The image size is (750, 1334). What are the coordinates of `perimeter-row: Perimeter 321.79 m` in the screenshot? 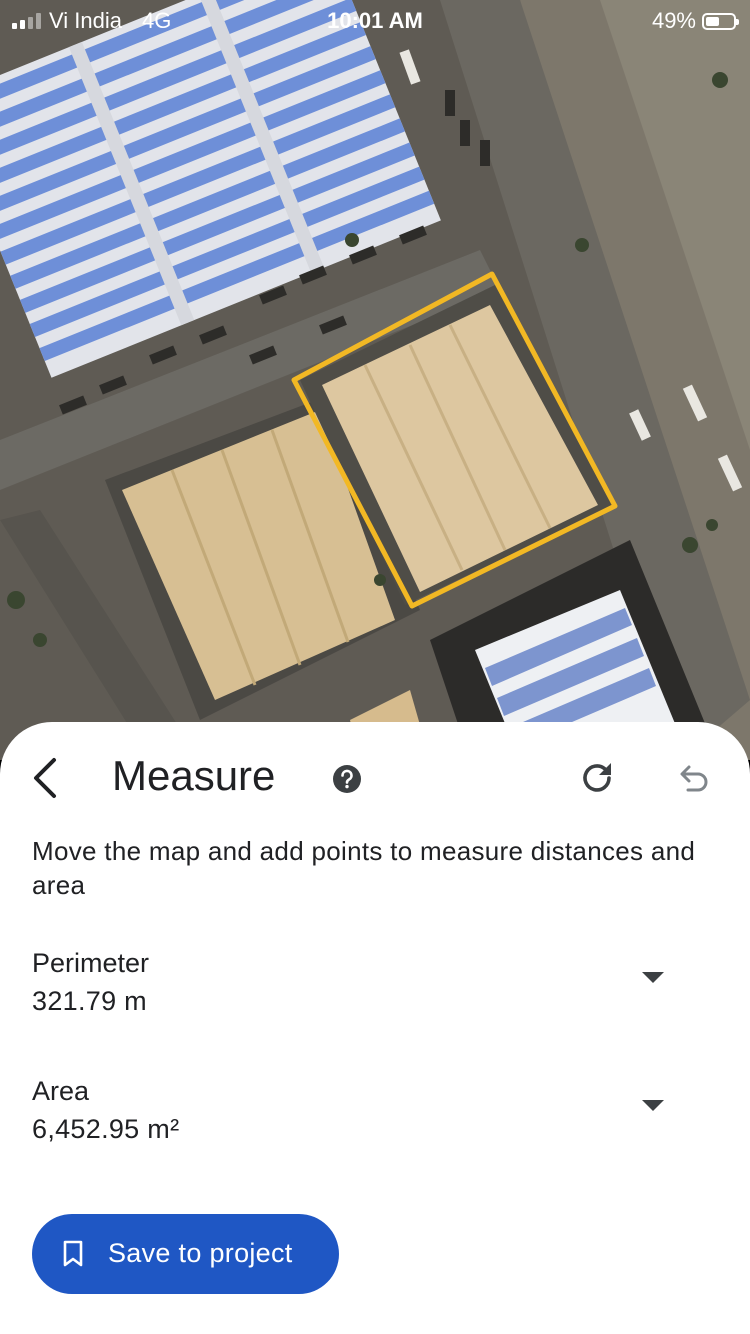 It's located at (375, 1003).